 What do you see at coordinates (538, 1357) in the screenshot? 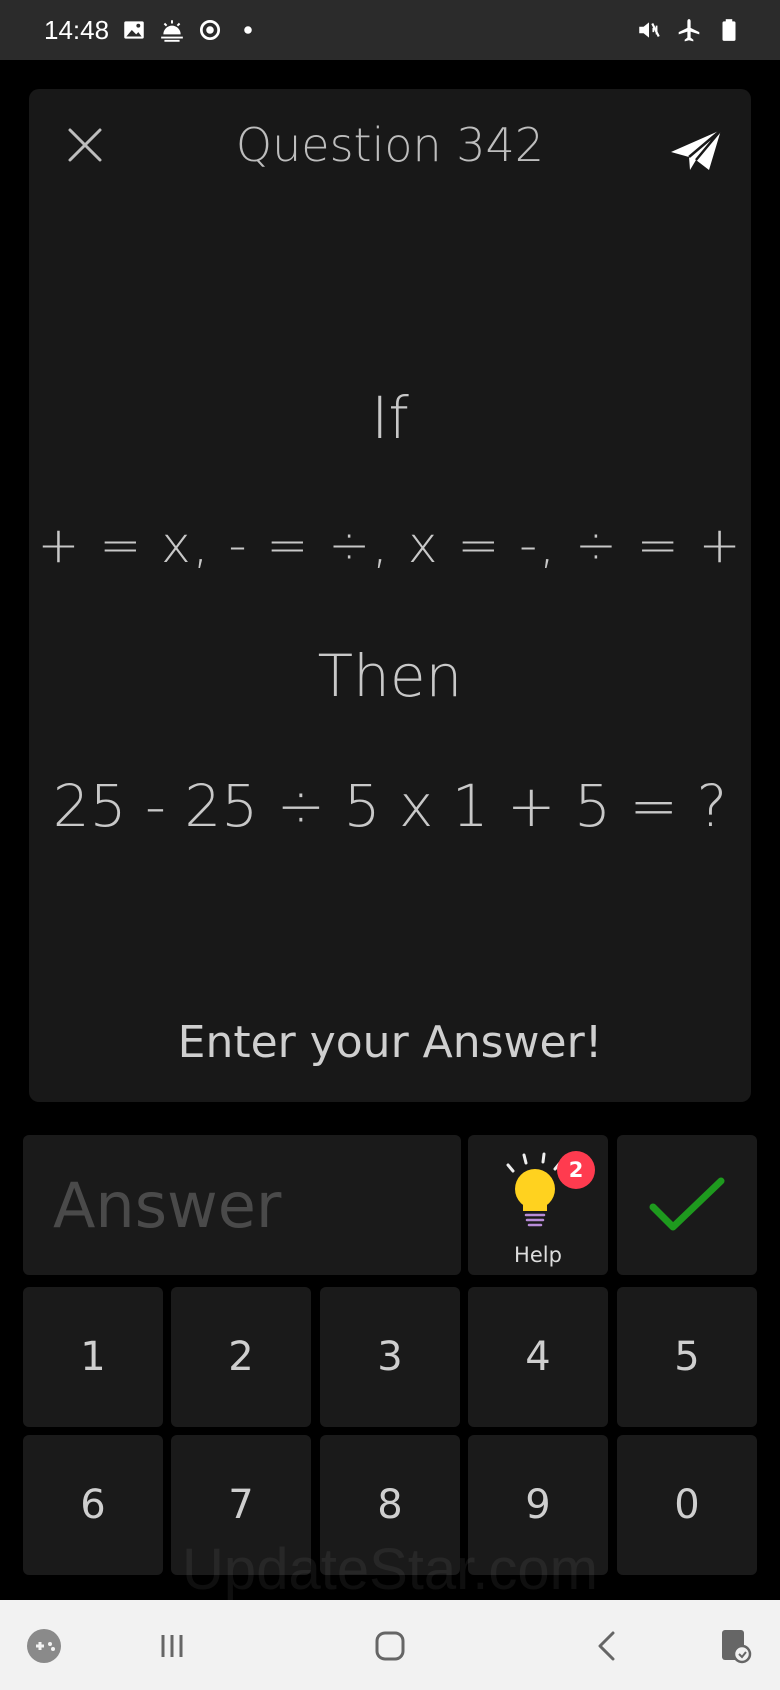
I see `keypad-key-4: 4` at bounding box center [538, 1357].